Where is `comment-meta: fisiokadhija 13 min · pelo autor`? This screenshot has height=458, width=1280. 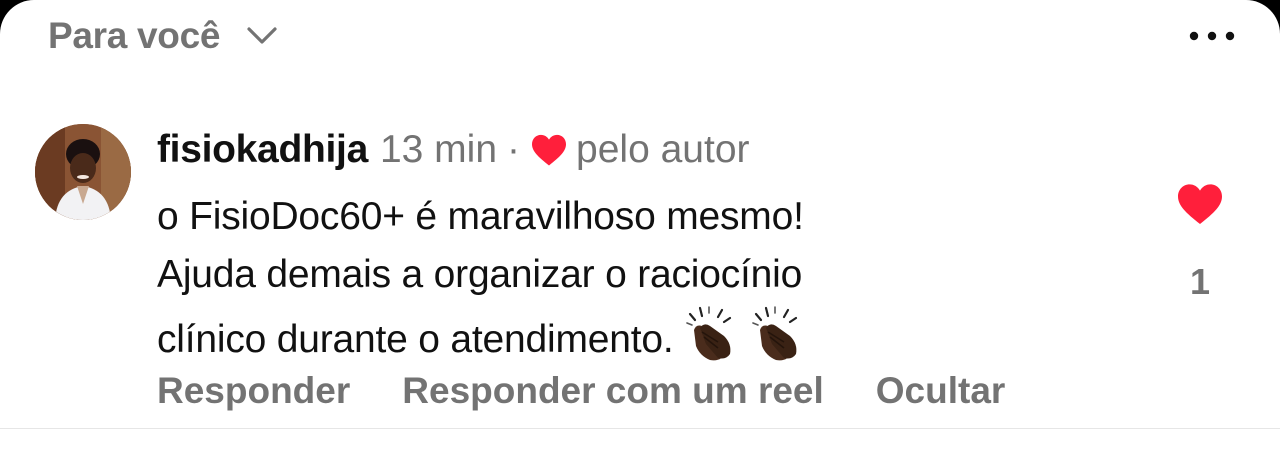
comment-meta: fisiokadhija 13 min · pelo autor is located at coordinates (647, 150).